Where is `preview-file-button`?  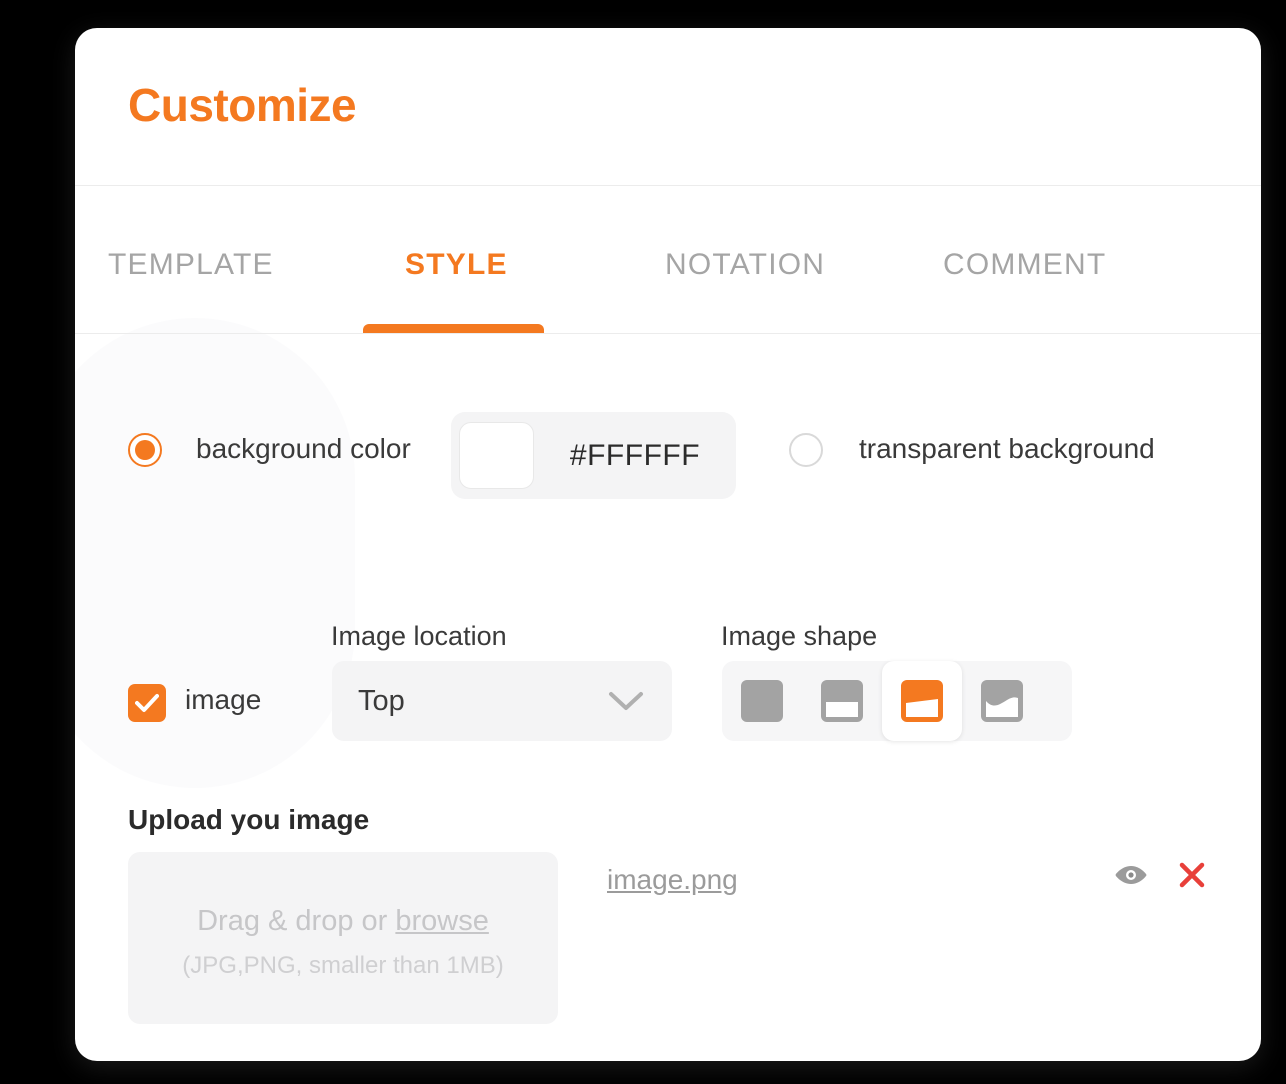
preview-file-button is located at coordinates (1131, 875).